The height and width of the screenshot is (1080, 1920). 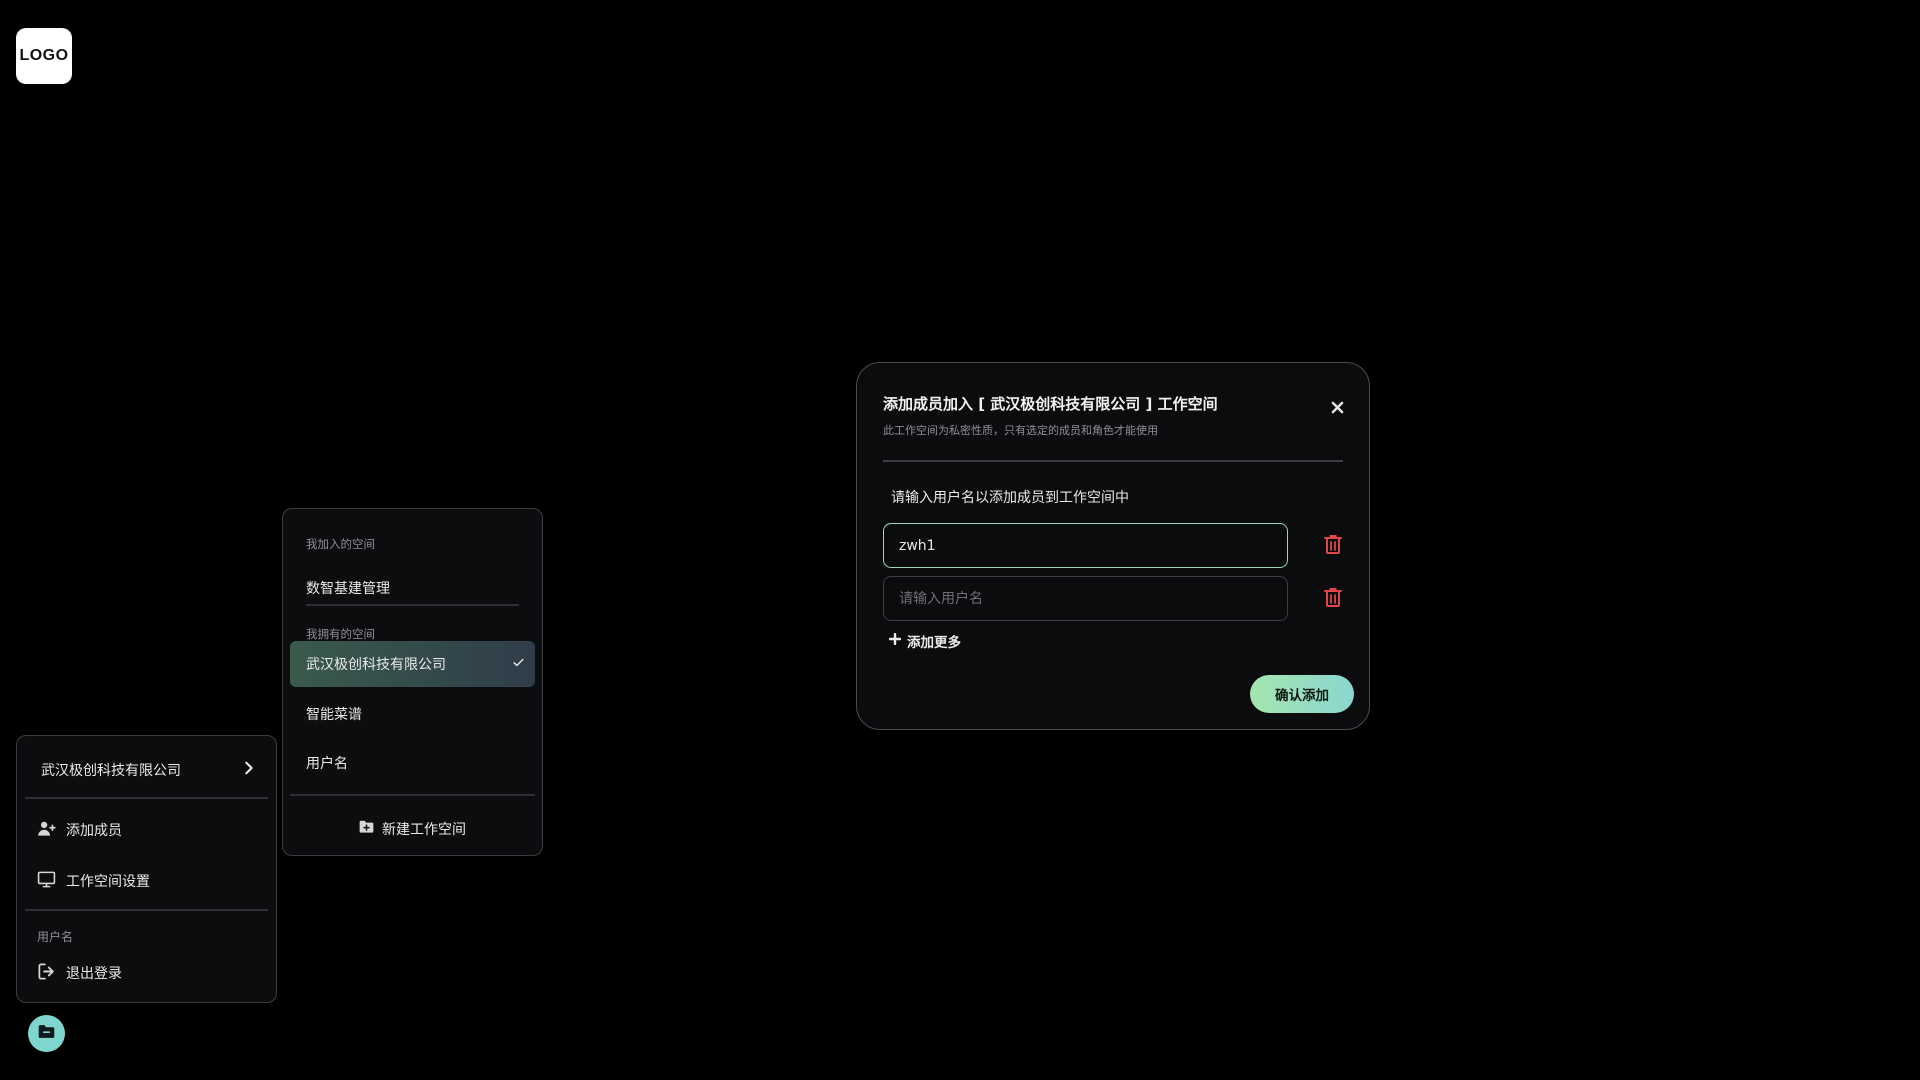 What do you see at coordinates (55, 937) in the screenshot?
I see `username-label: 用户名` at bounding box center [55, 937].